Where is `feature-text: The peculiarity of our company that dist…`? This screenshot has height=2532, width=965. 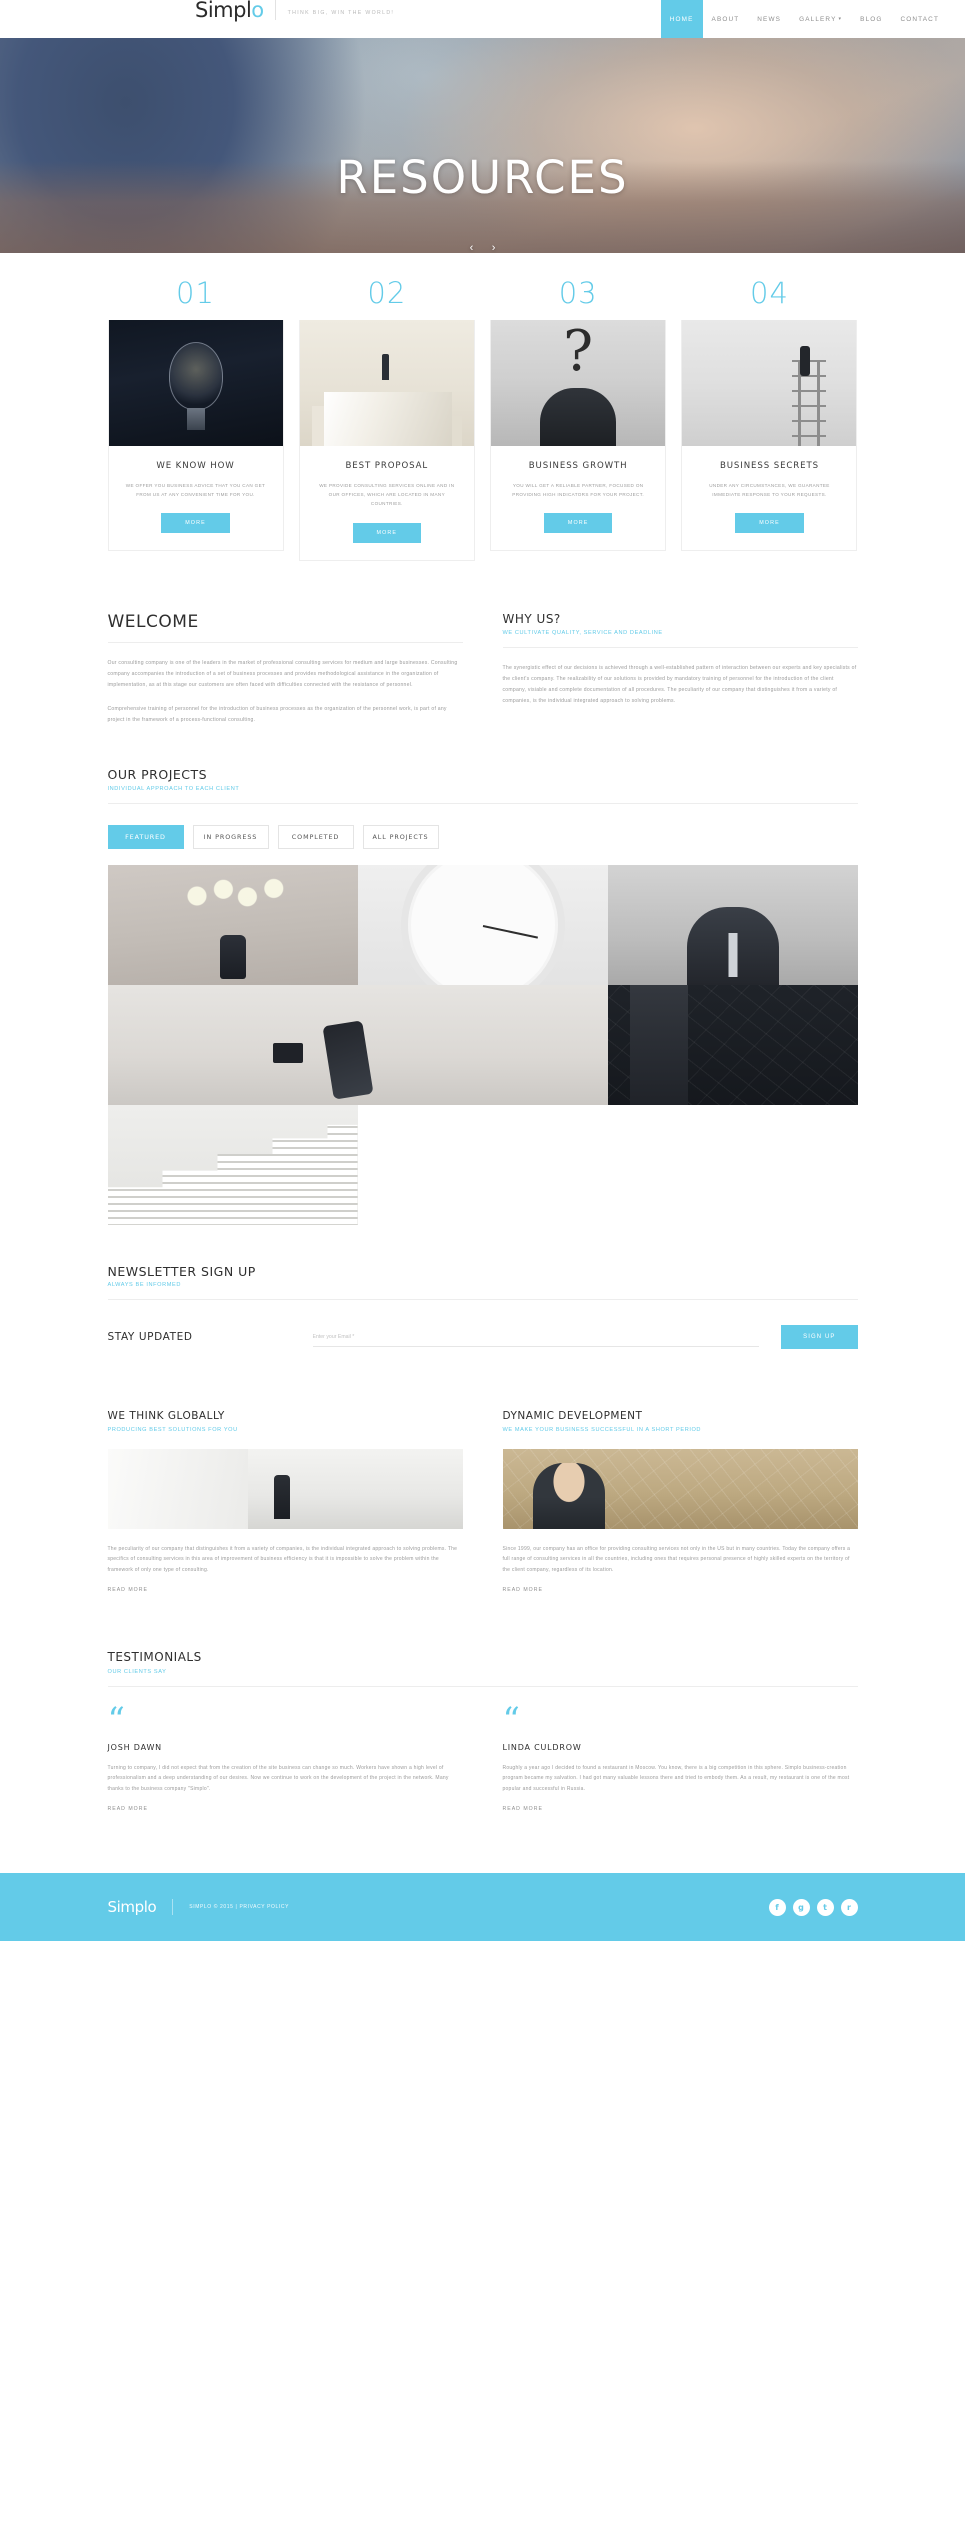 feature-text: The peculiarity of our company that dist… is located at coordinates (282, 1559).